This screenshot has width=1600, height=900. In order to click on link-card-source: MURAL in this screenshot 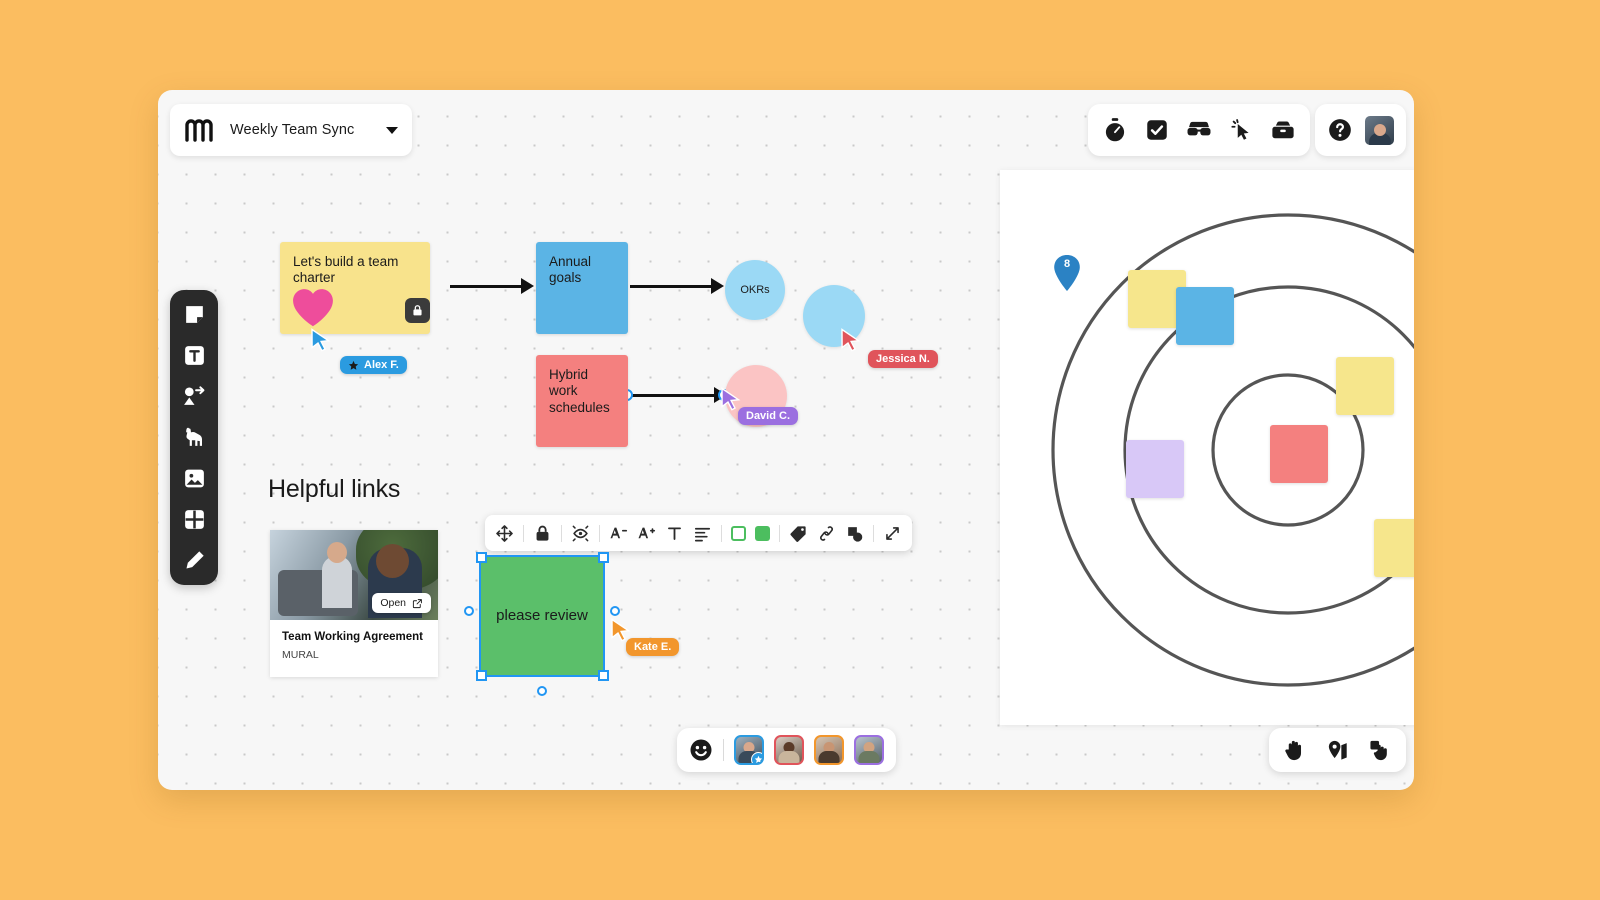, I will do `click(300, 655)`.